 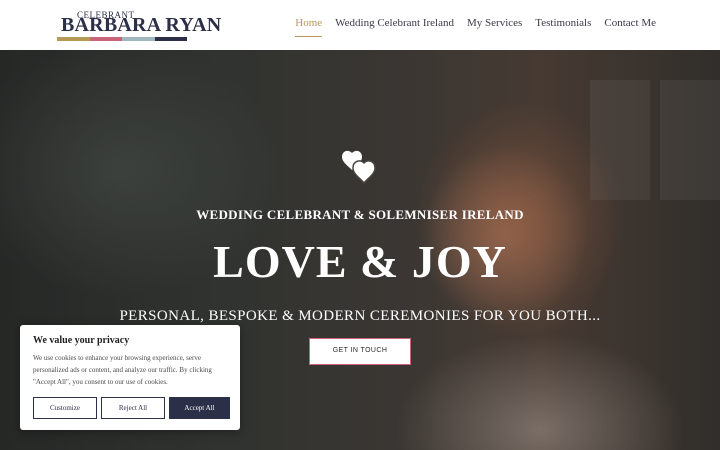 I want to click on logo-main-text: BARBARA RYAN, so click(x=141, y=25).